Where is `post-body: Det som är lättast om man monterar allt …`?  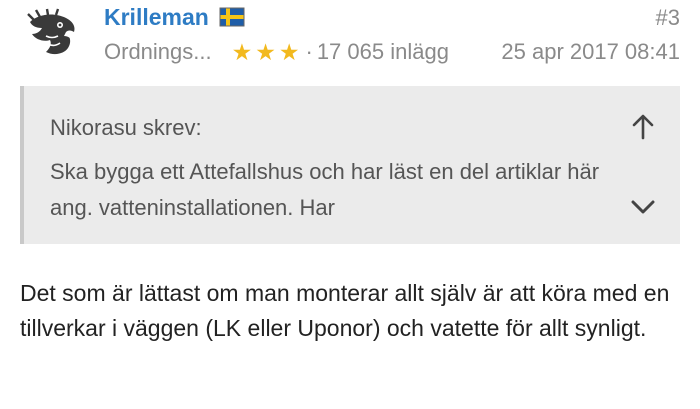
post-body: Det som är lättast om man monterar allt … is located at coordinates (345, 310).